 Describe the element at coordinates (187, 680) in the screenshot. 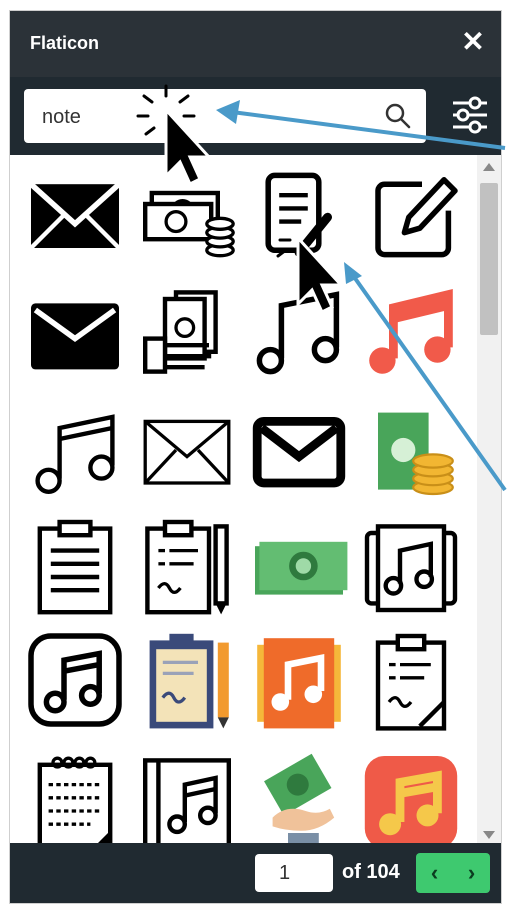

I see `clipboard-pencil-color-icon` at that location.